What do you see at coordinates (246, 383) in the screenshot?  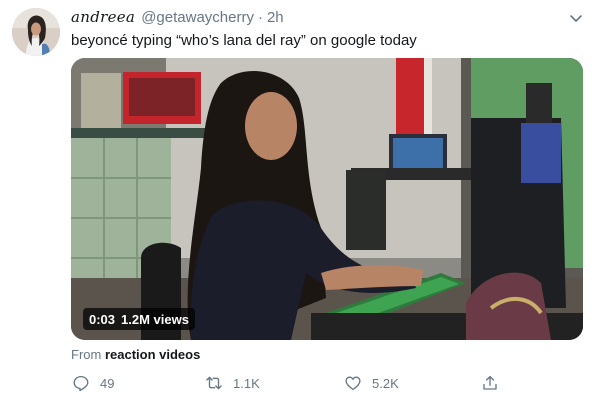 I see `retweet-count: 1.1K` at bounding box center [246, 383].